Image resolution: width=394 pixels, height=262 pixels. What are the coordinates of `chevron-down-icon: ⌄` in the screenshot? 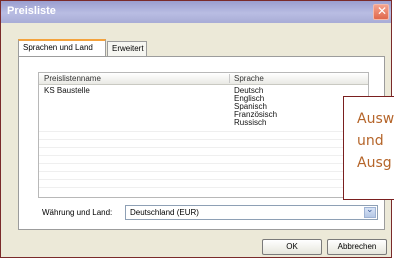 It's located at (370, 210).